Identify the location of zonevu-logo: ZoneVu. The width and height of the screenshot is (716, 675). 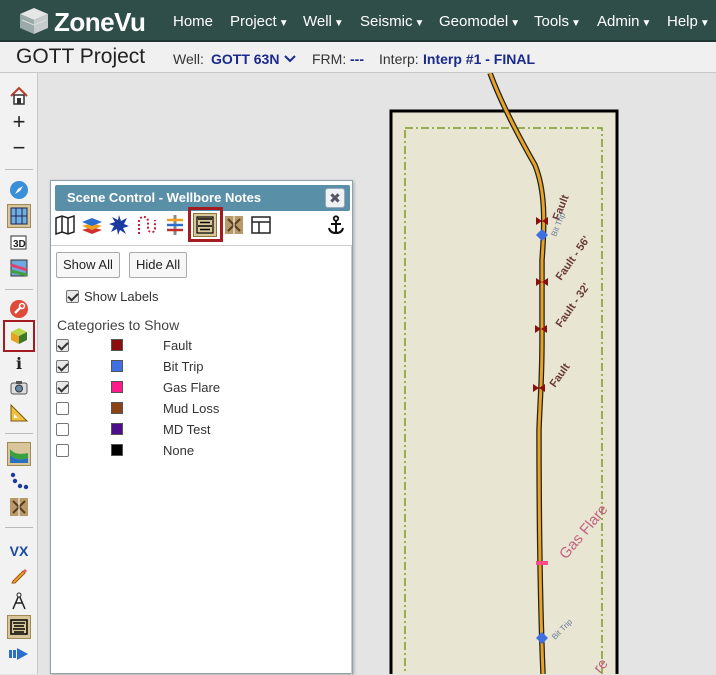
(88, 21).